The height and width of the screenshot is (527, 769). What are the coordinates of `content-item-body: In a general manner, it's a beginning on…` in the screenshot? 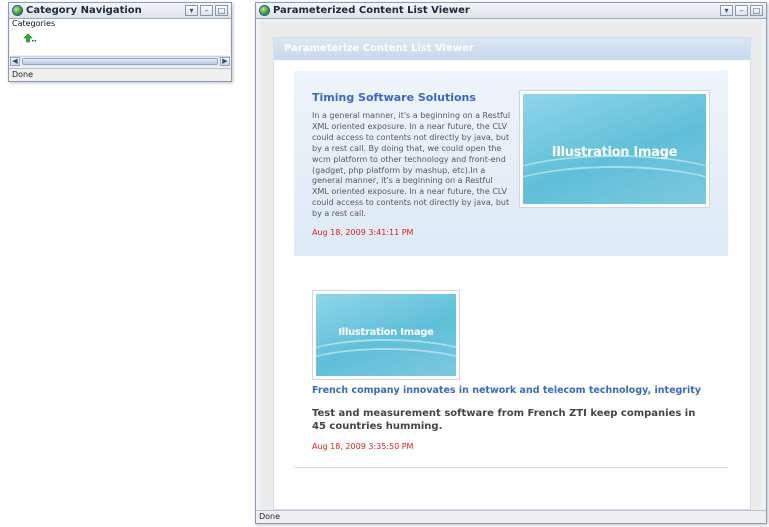 It's located at (411, 165).